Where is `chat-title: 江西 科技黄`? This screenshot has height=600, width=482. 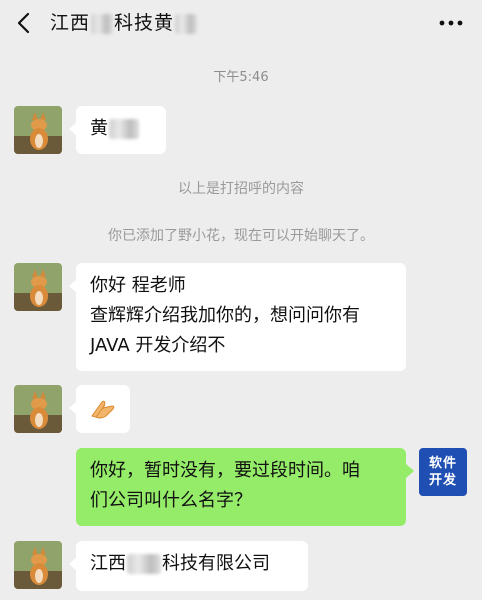
chat-title: 江西 科技黄 is located at coordinates (124, 23).